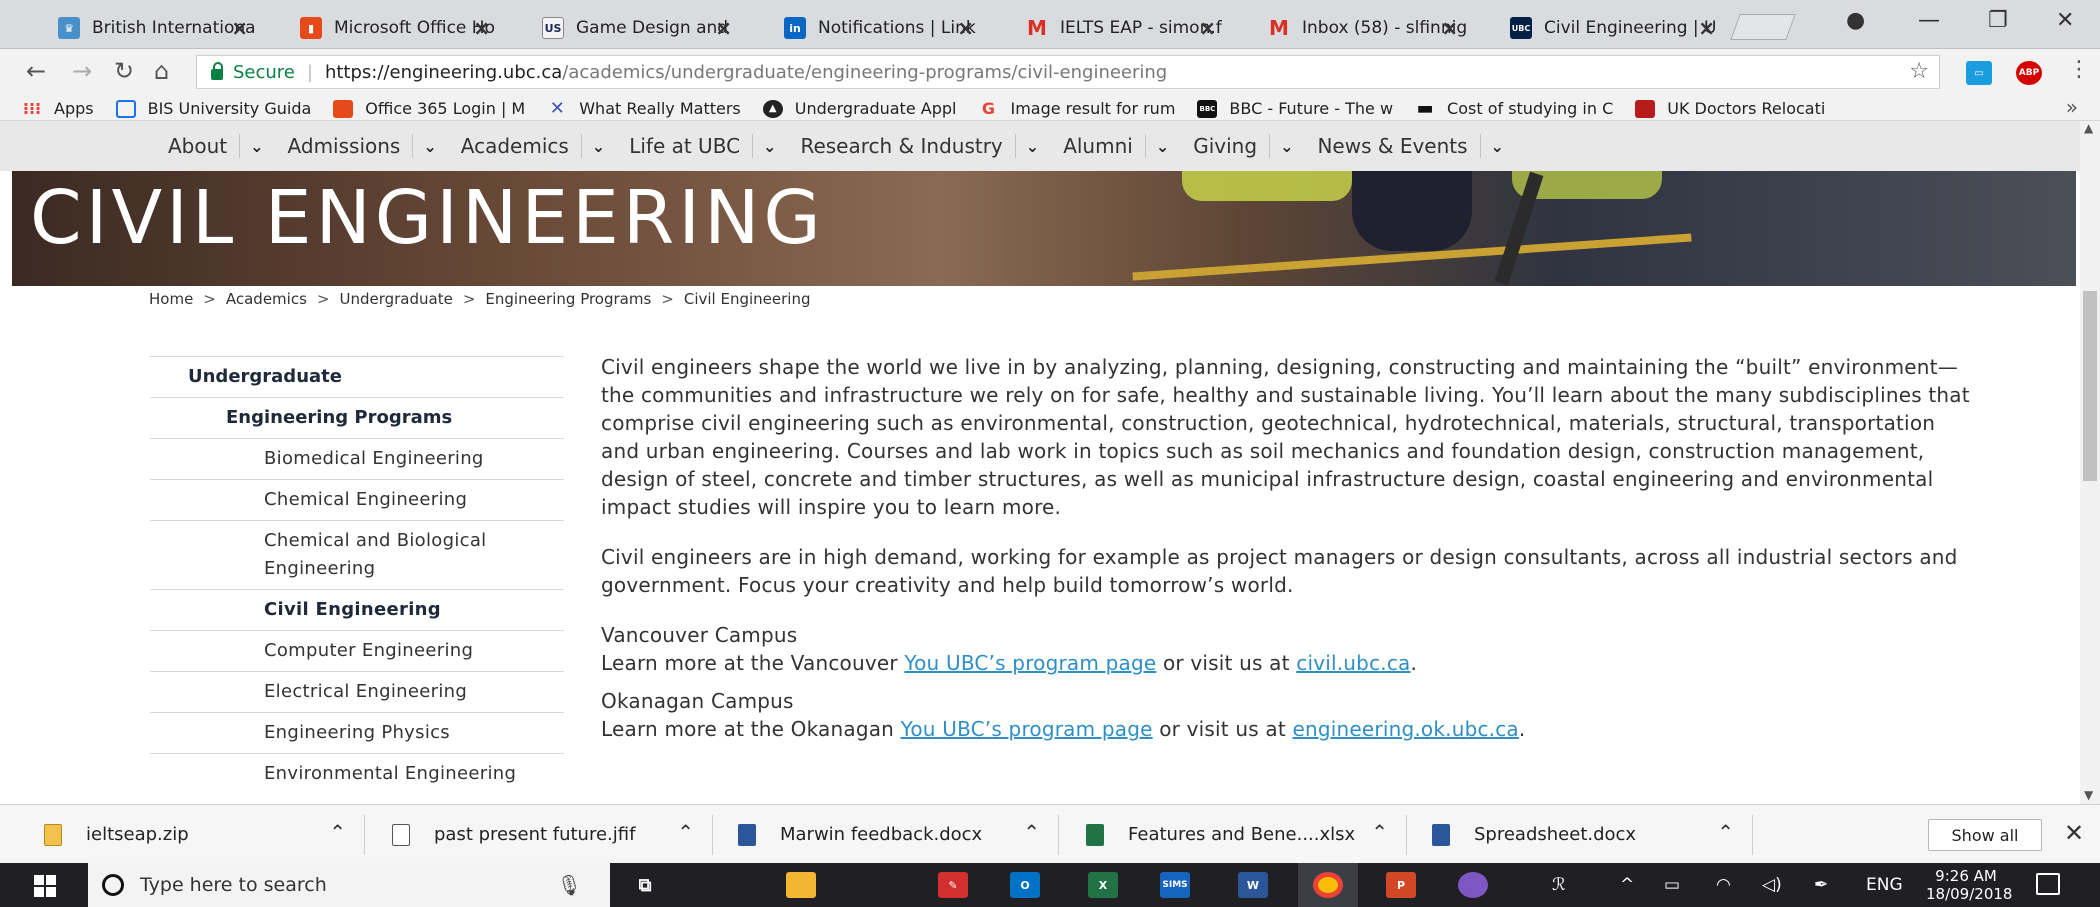 Image resolution: width=2100 pixels, height=907 pixels. I want to click on taskbar-search-input: Type here to search 🎙, so click(349, 885).